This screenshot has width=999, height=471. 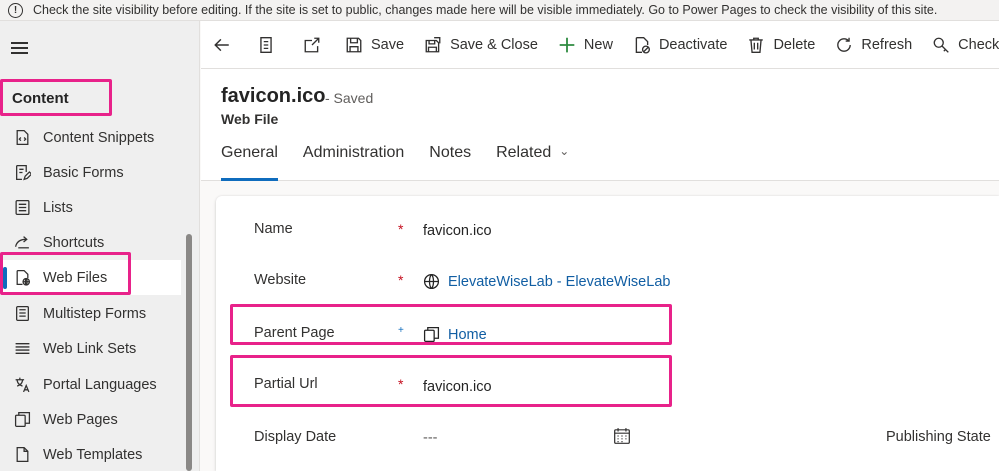 I want to click on deactivate-icon, so click(x=642, y=45).